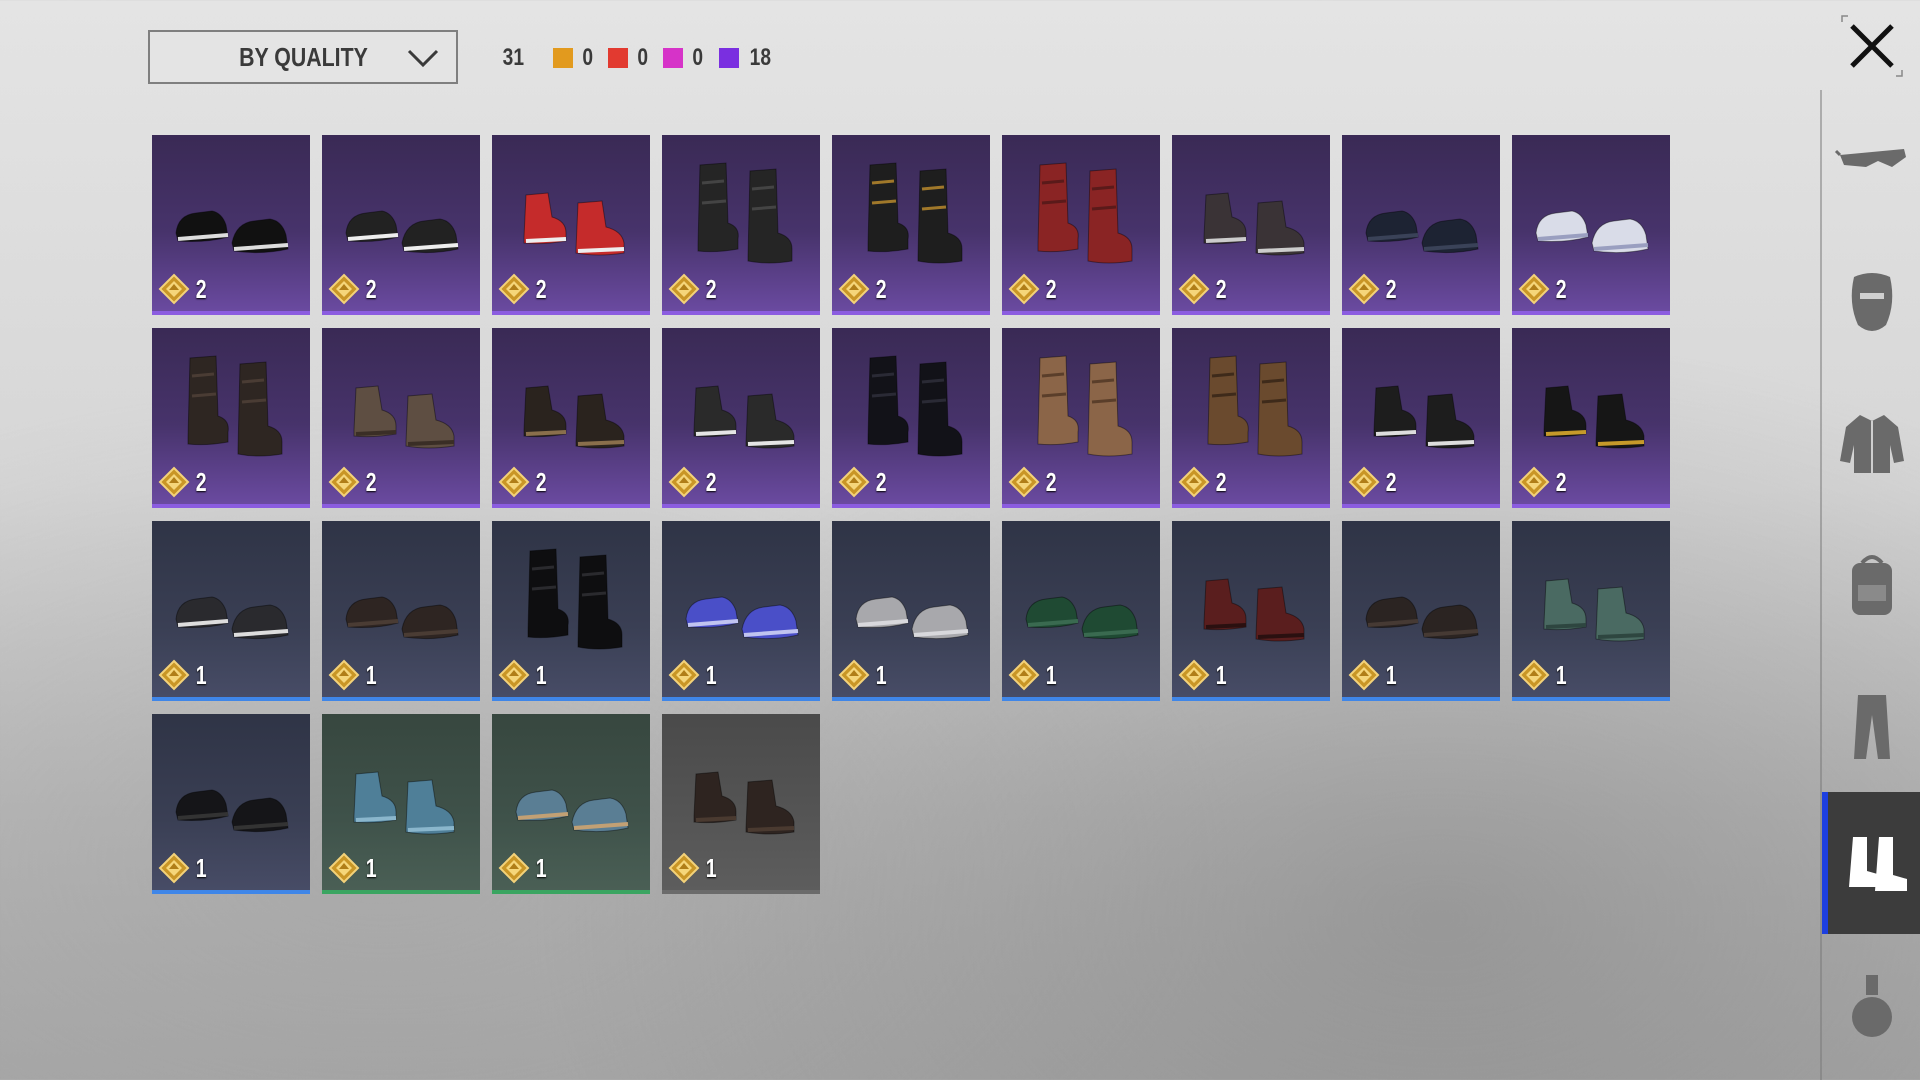  I want to click on sidebar-tab-outfit, so click(1871, 445).